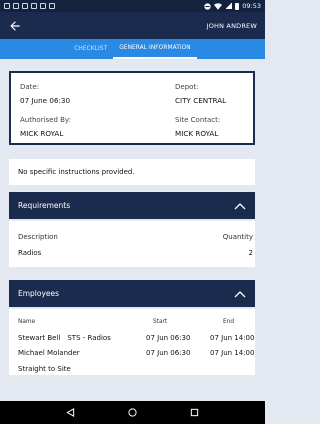 The image size is (320, 424). I want to click on system-navigation-bar, so click(132, 412).